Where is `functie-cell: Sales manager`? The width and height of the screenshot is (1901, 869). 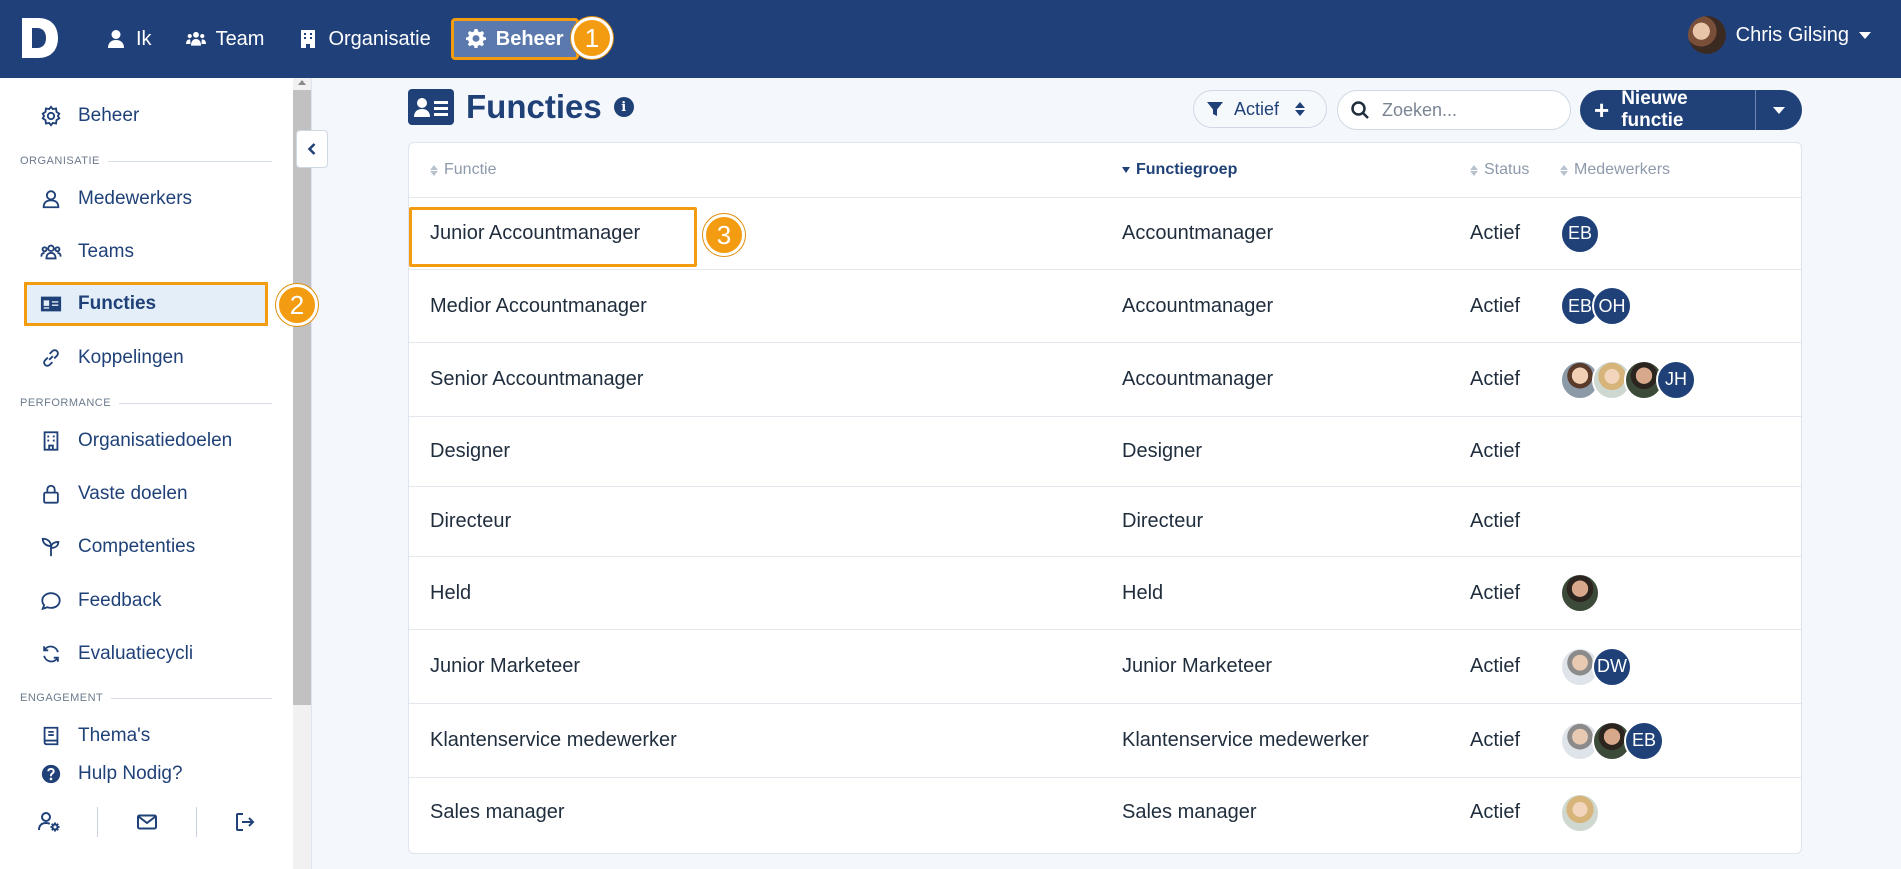 functie-cell: Sales manager is located at coordinates (497, 812).